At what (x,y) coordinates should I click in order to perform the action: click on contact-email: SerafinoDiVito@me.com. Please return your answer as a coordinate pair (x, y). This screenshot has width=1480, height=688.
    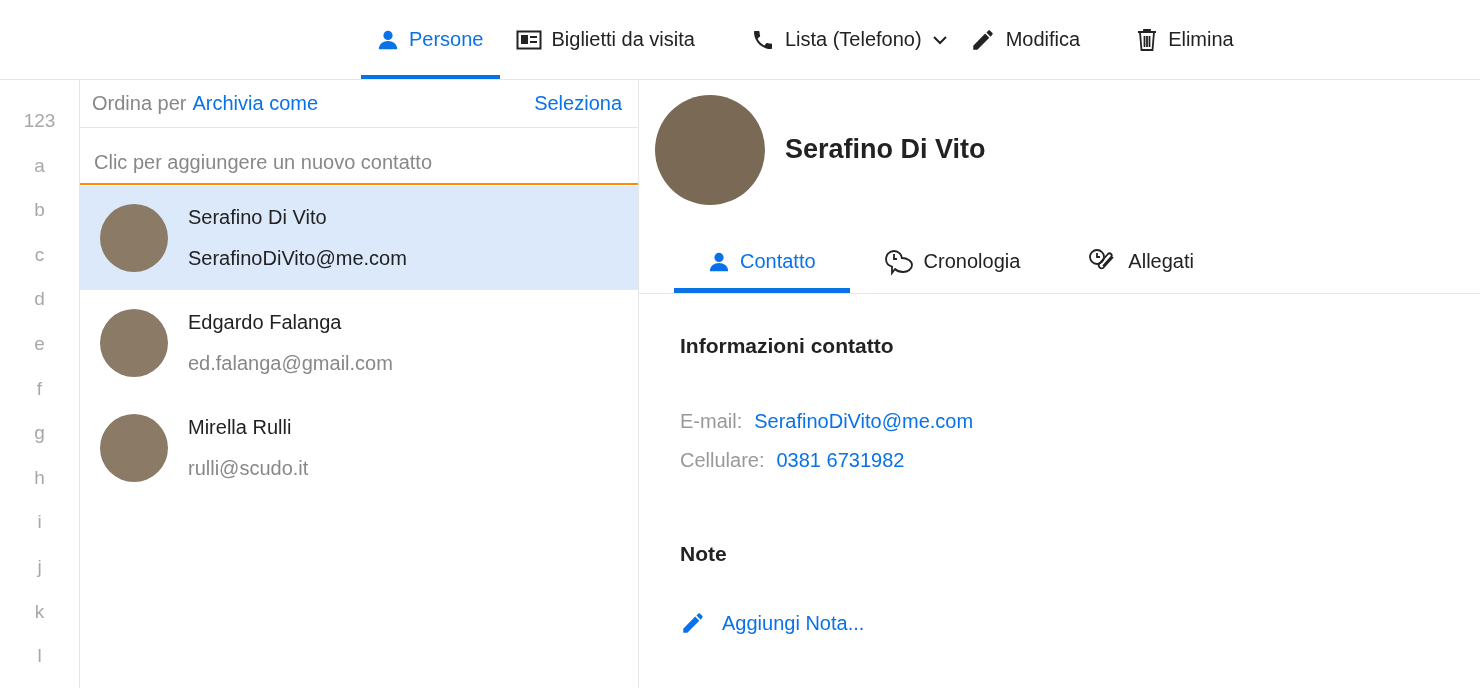
    Looking at the image, I should click on (297, 258).